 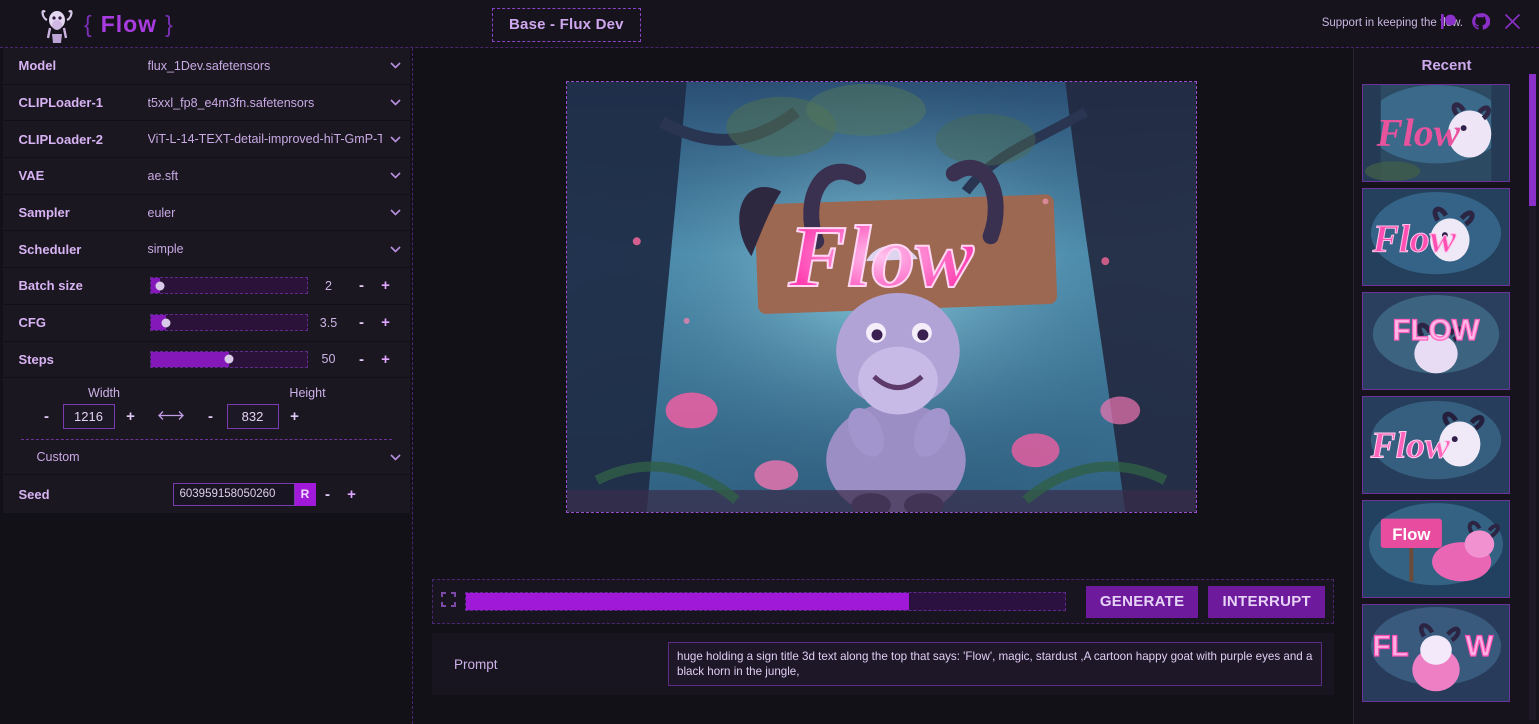 What do you see at coordinates (228, 323) in the screenshot?
I see `slider-track-cfg` at bounding box center [228, 323].